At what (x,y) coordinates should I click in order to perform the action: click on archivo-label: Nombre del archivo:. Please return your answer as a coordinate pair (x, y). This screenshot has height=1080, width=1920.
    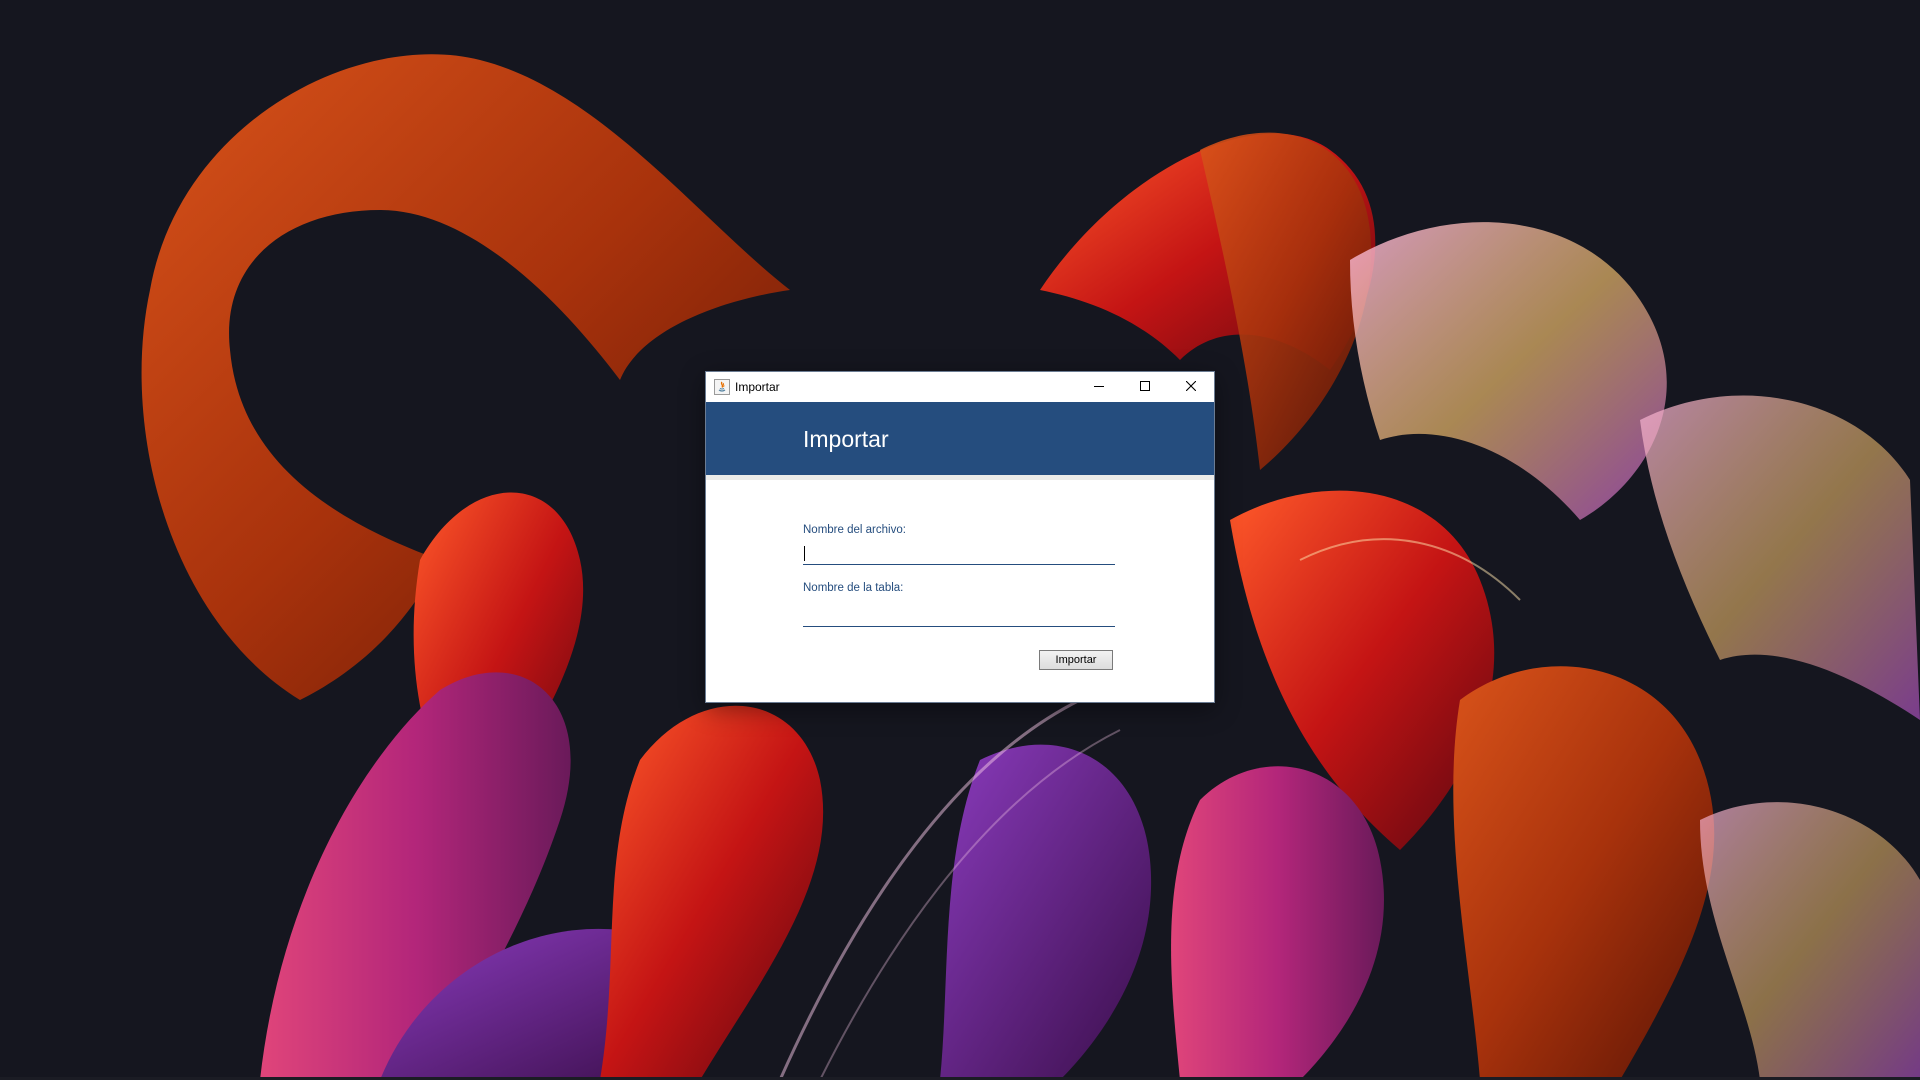
    Looking at the image, I should click on (854, 530).